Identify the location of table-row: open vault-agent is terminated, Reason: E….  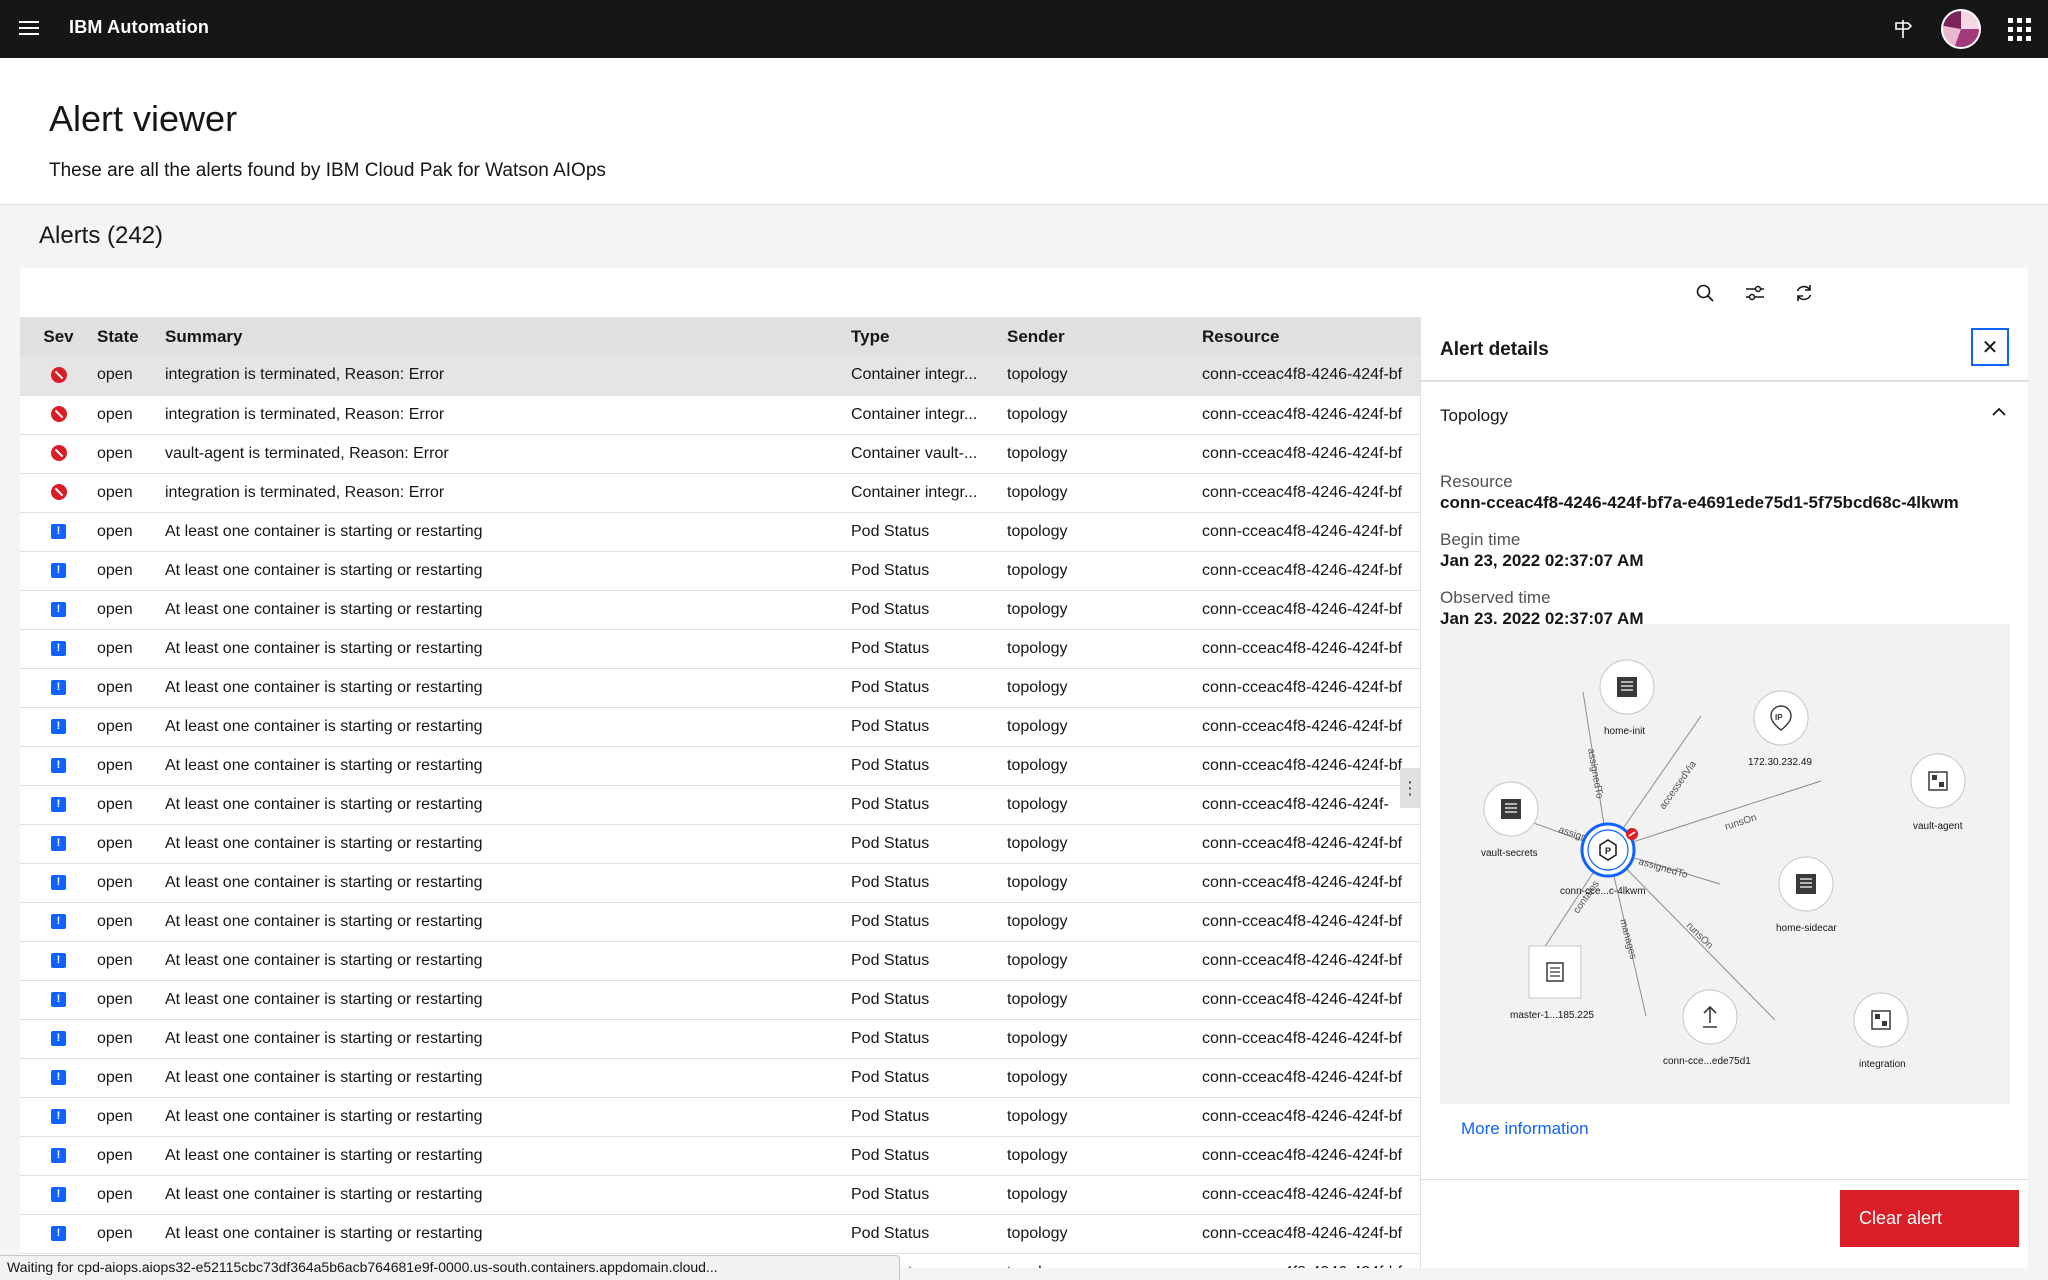
(720, 454).